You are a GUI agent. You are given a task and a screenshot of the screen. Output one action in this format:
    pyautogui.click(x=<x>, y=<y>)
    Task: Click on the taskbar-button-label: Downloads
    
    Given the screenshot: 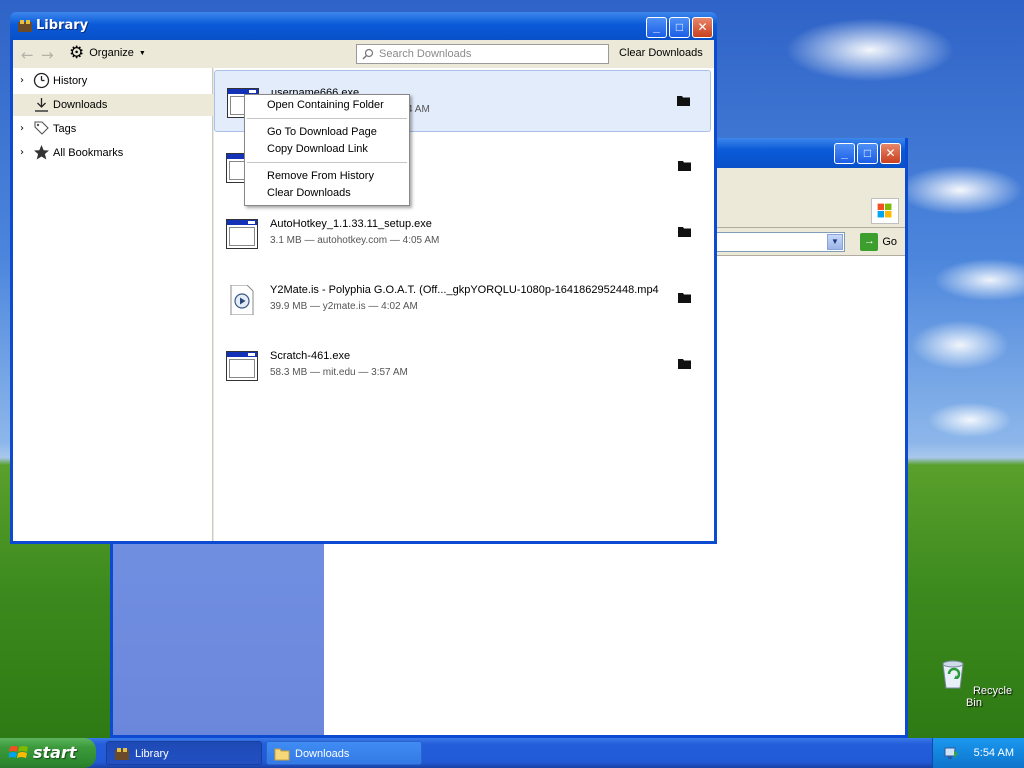 What is the action you would take?
    pyautogui.click(x=322, y=754)
    